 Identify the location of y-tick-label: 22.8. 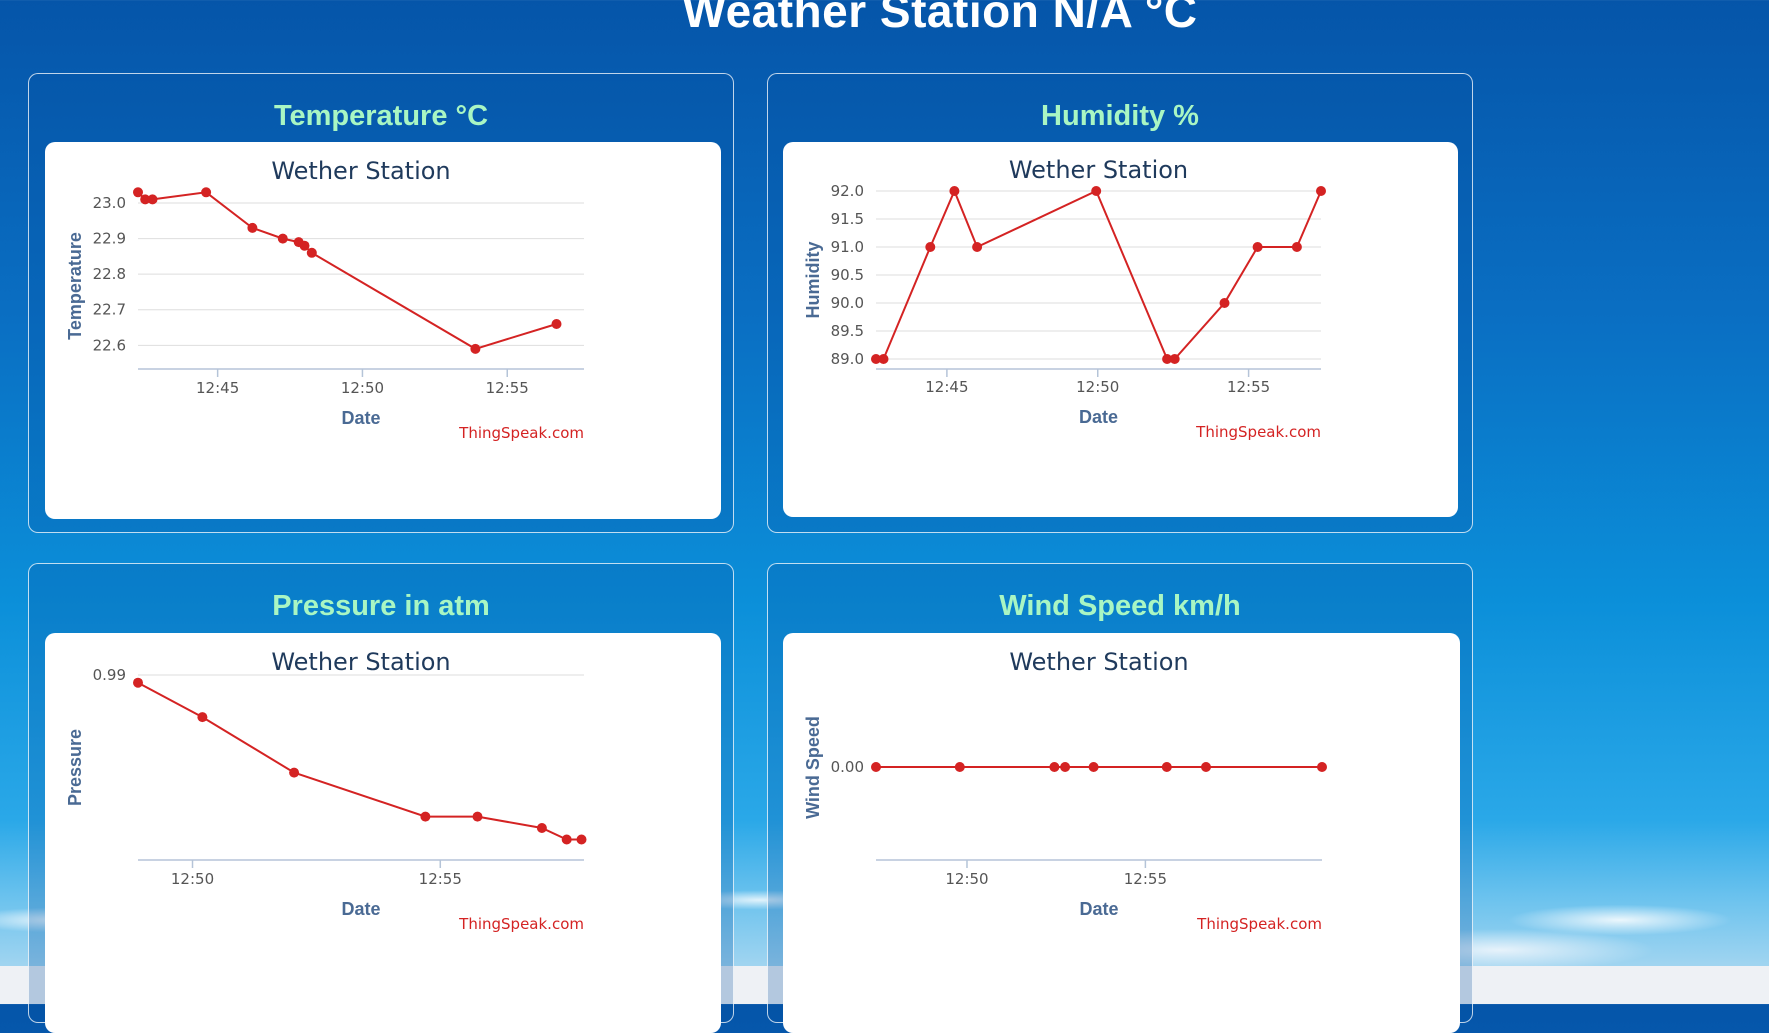
(109, 274).